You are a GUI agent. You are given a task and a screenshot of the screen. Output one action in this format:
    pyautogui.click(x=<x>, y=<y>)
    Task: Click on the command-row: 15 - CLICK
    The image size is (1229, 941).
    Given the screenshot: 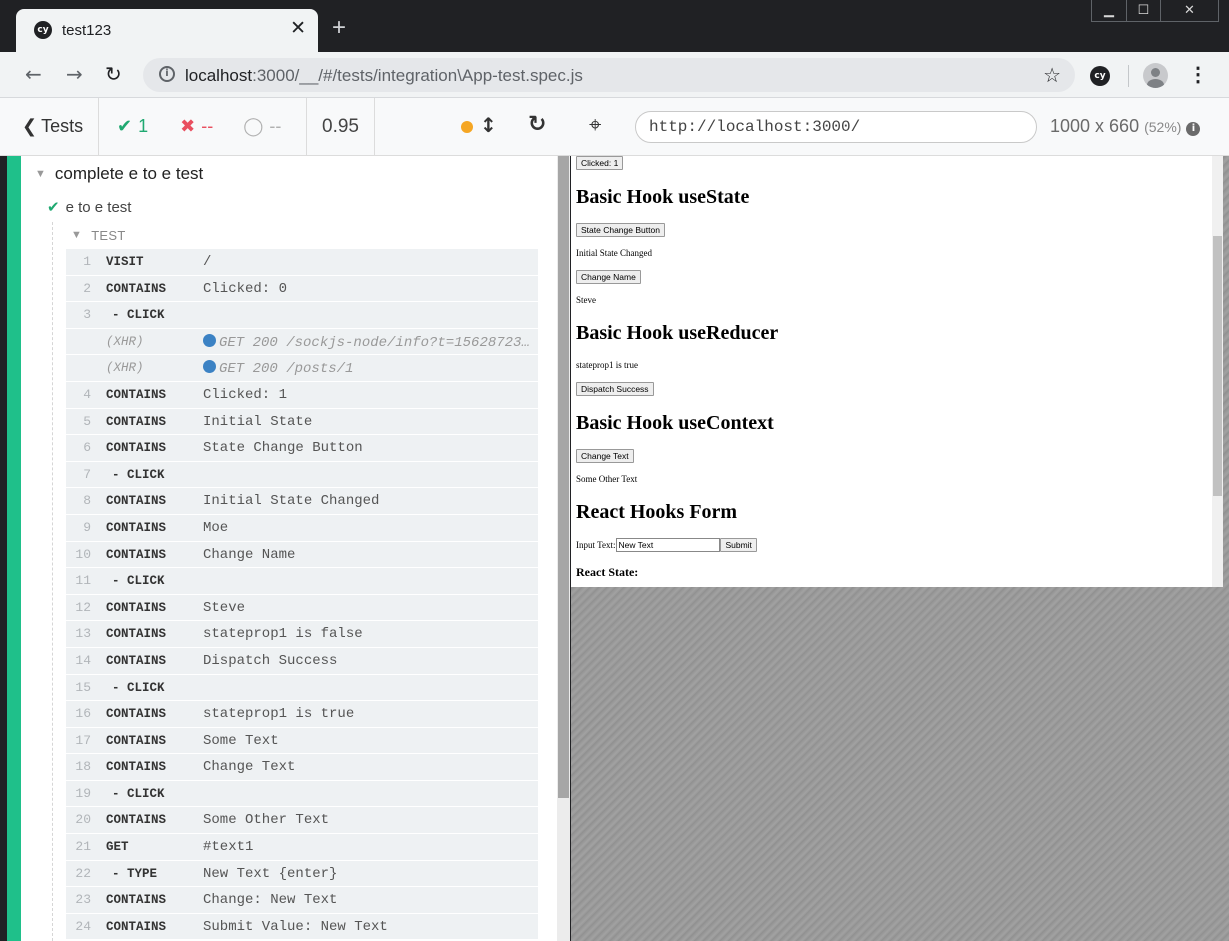 What is the action you would take?
    pyautogui.click(x=302, y=688)
    